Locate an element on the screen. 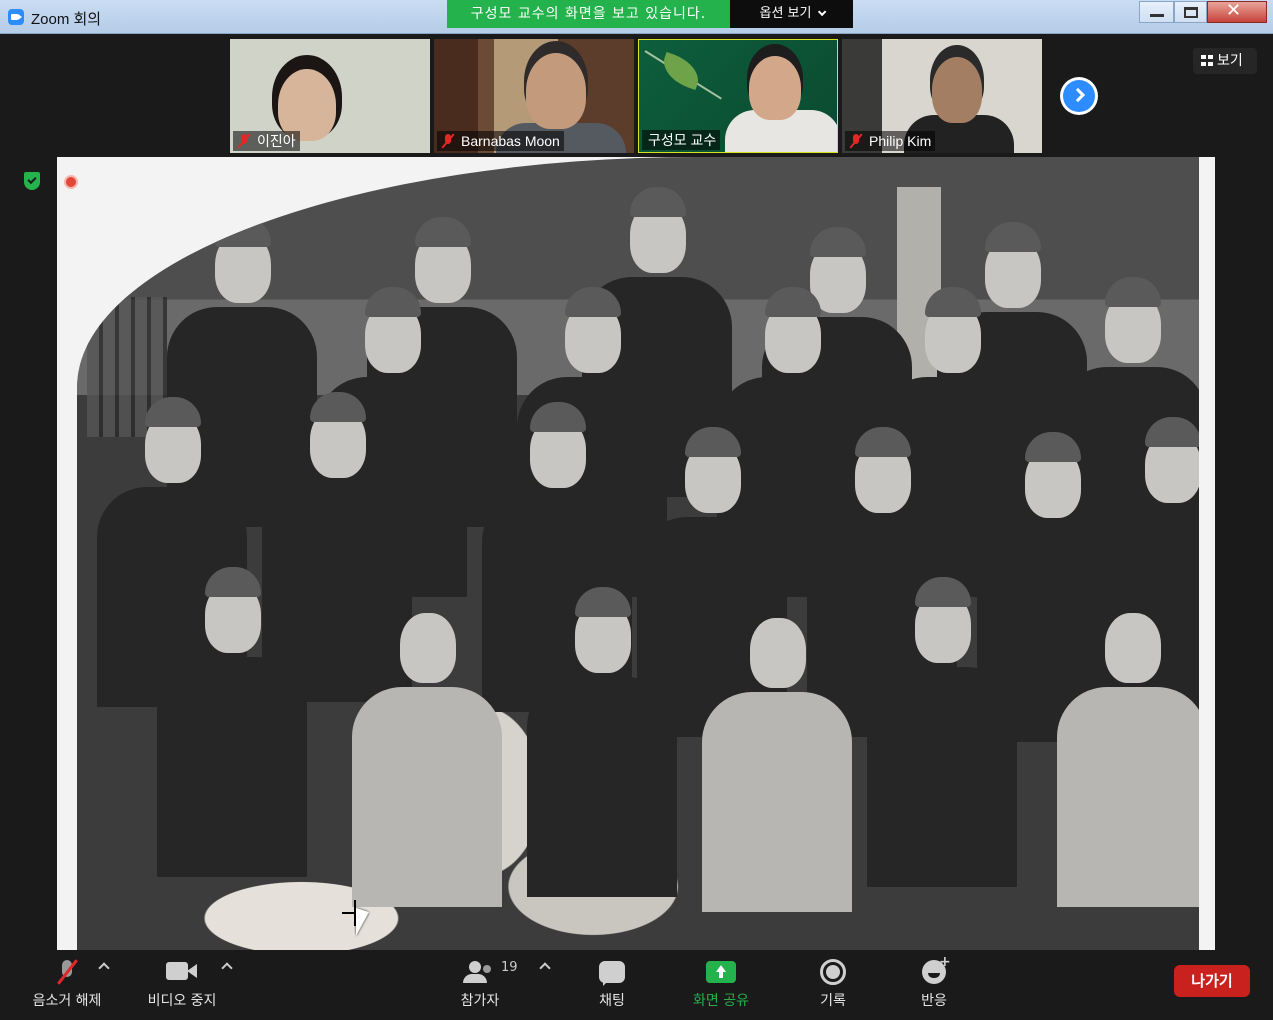 The width and height of the screenshot is (1273, 1020). maximize-icon is located at coordinates (1191, 12).